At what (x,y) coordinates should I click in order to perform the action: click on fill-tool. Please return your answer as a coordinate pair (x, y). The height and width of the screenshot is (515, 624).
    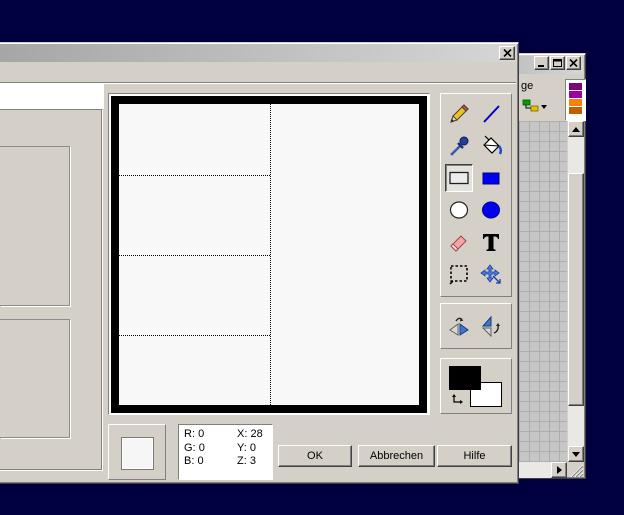
    Looking at the image, I should click on (491, 146).